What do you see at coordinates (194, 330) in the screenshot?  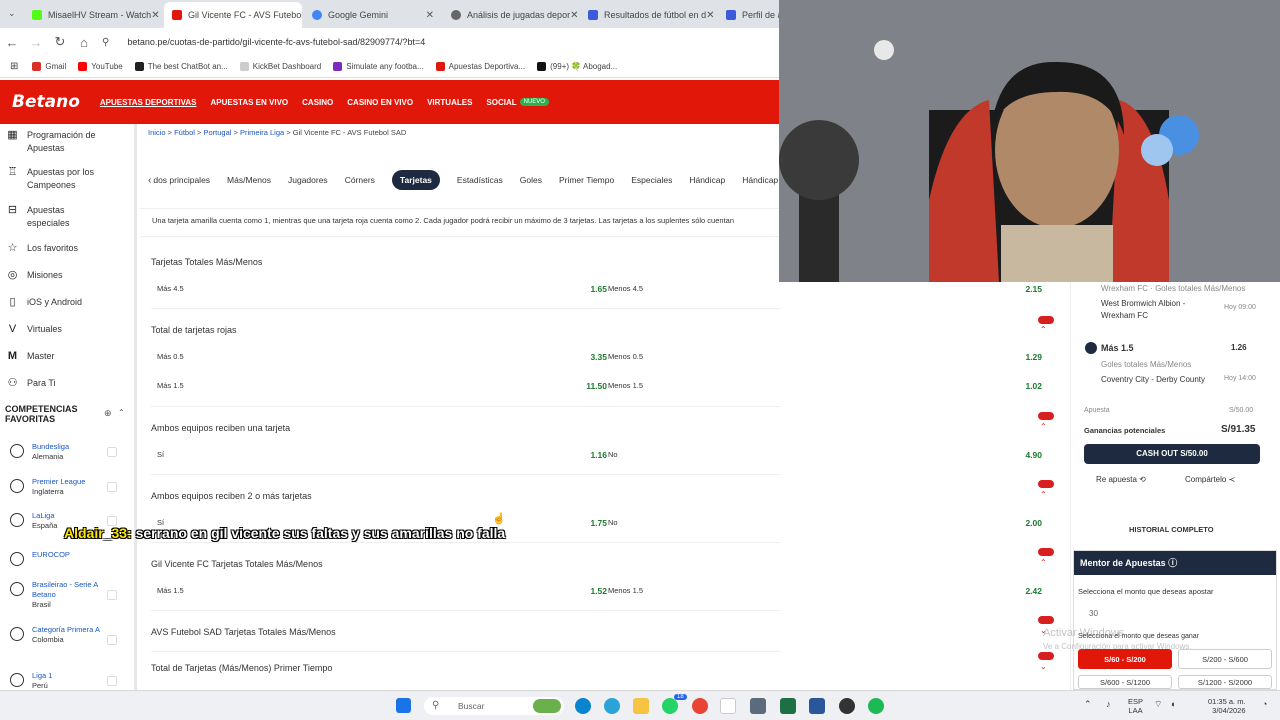 I see `market-title: Total de tarjetas rojas` at bounding box center [194, 330].